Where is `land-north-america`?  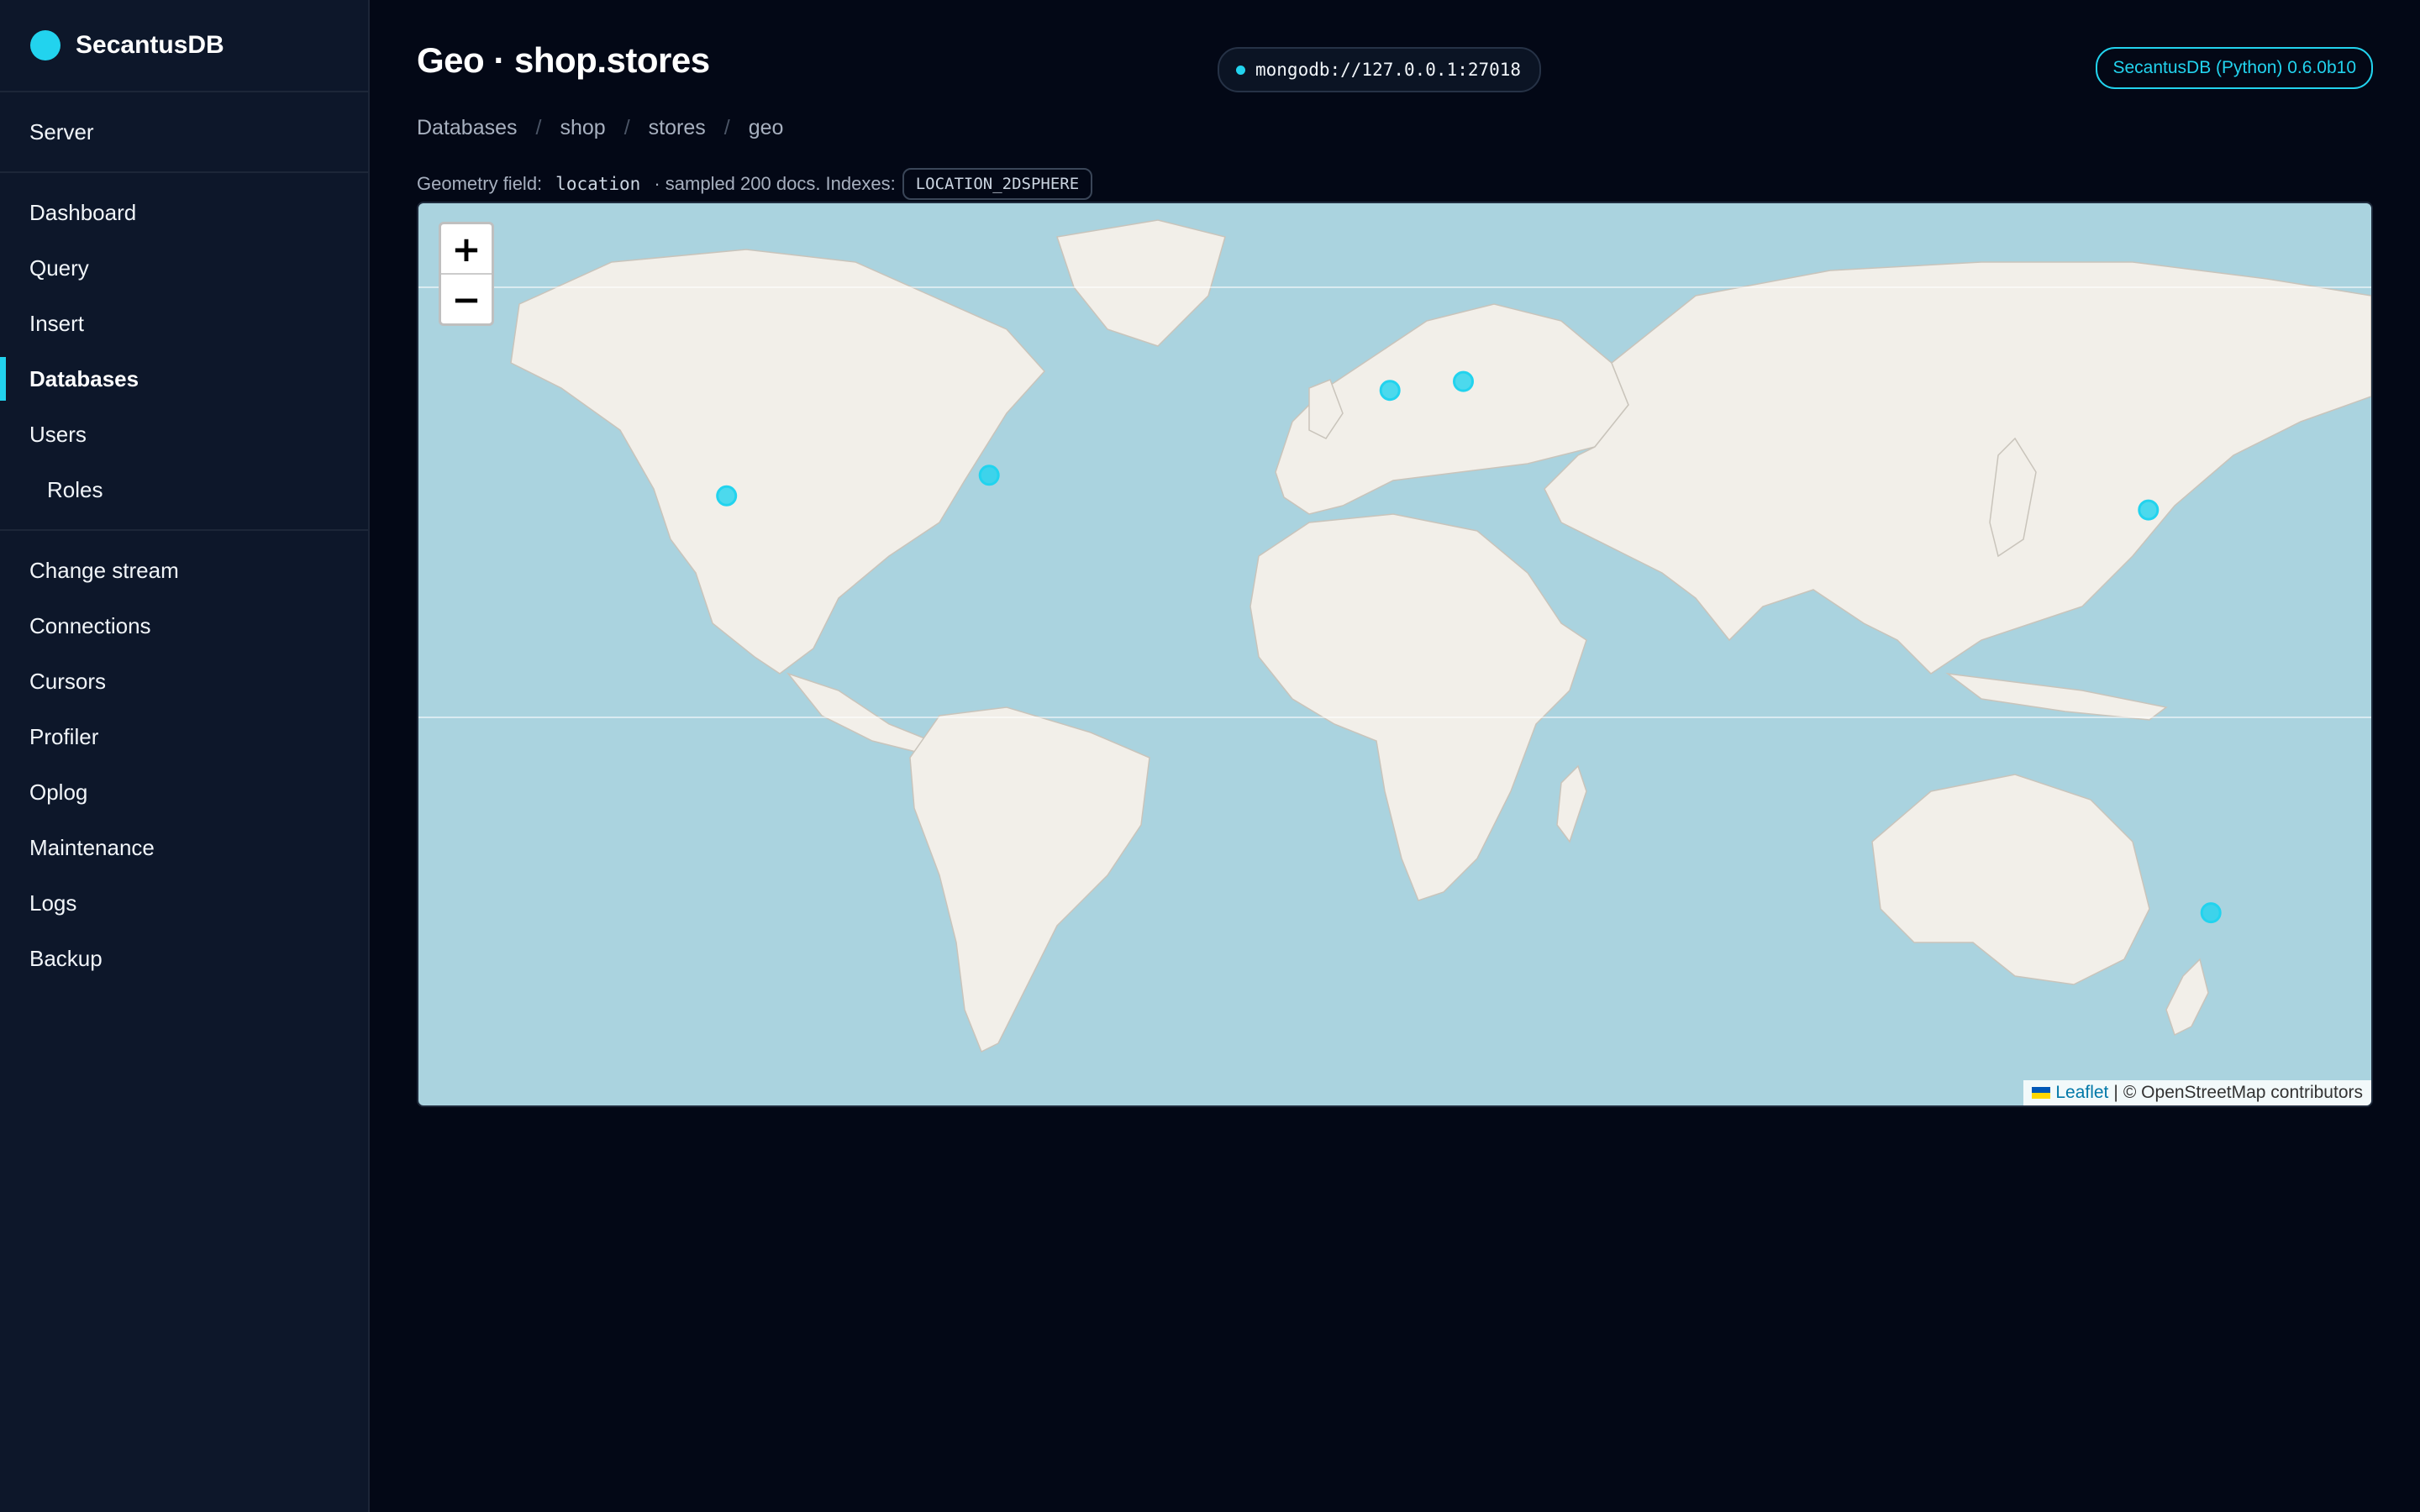
land-north-america is located at coordinates (778, 462).